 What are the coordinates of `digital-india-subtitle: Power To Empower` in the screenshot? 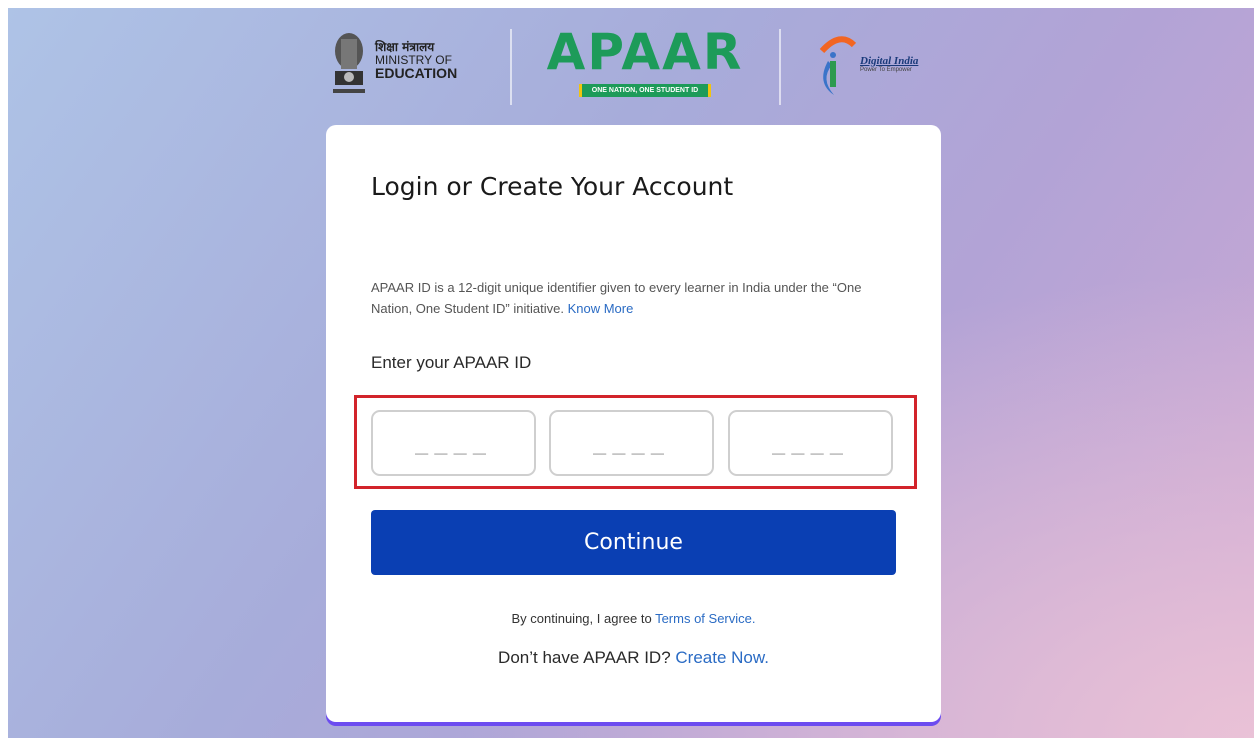 It's located at (886, 70).